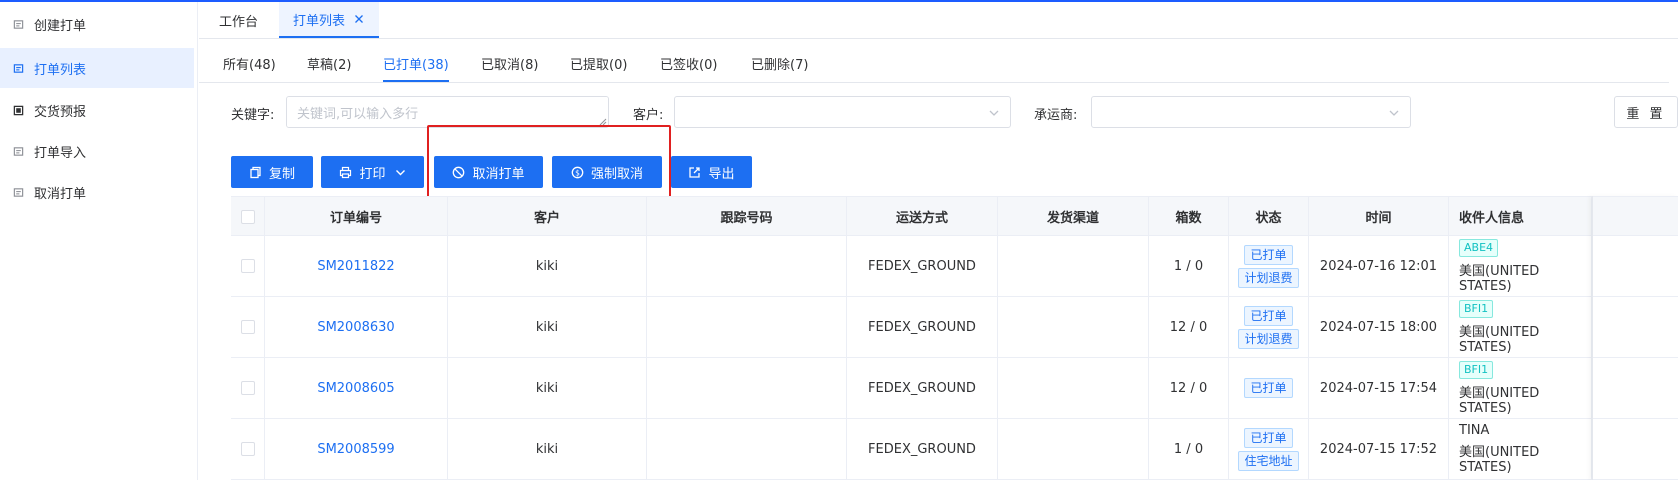 This screenshot has width=1678, height=480. Describe the element at coordinates (346, 172) in the screenshot. I see `printer-icon` at that location.